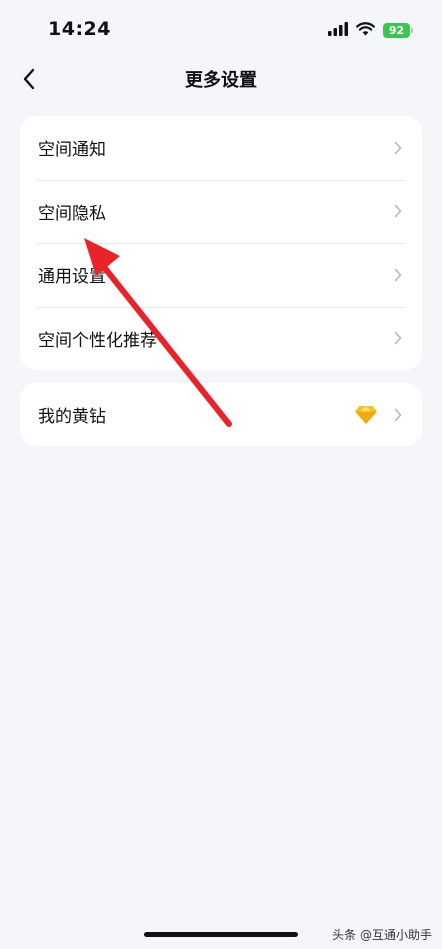 The height and width of the screenshot is (949, 442). Describe the element at coordinates (366, 415) in the screenshot. I see `yellow-diamond-icon` at that location.